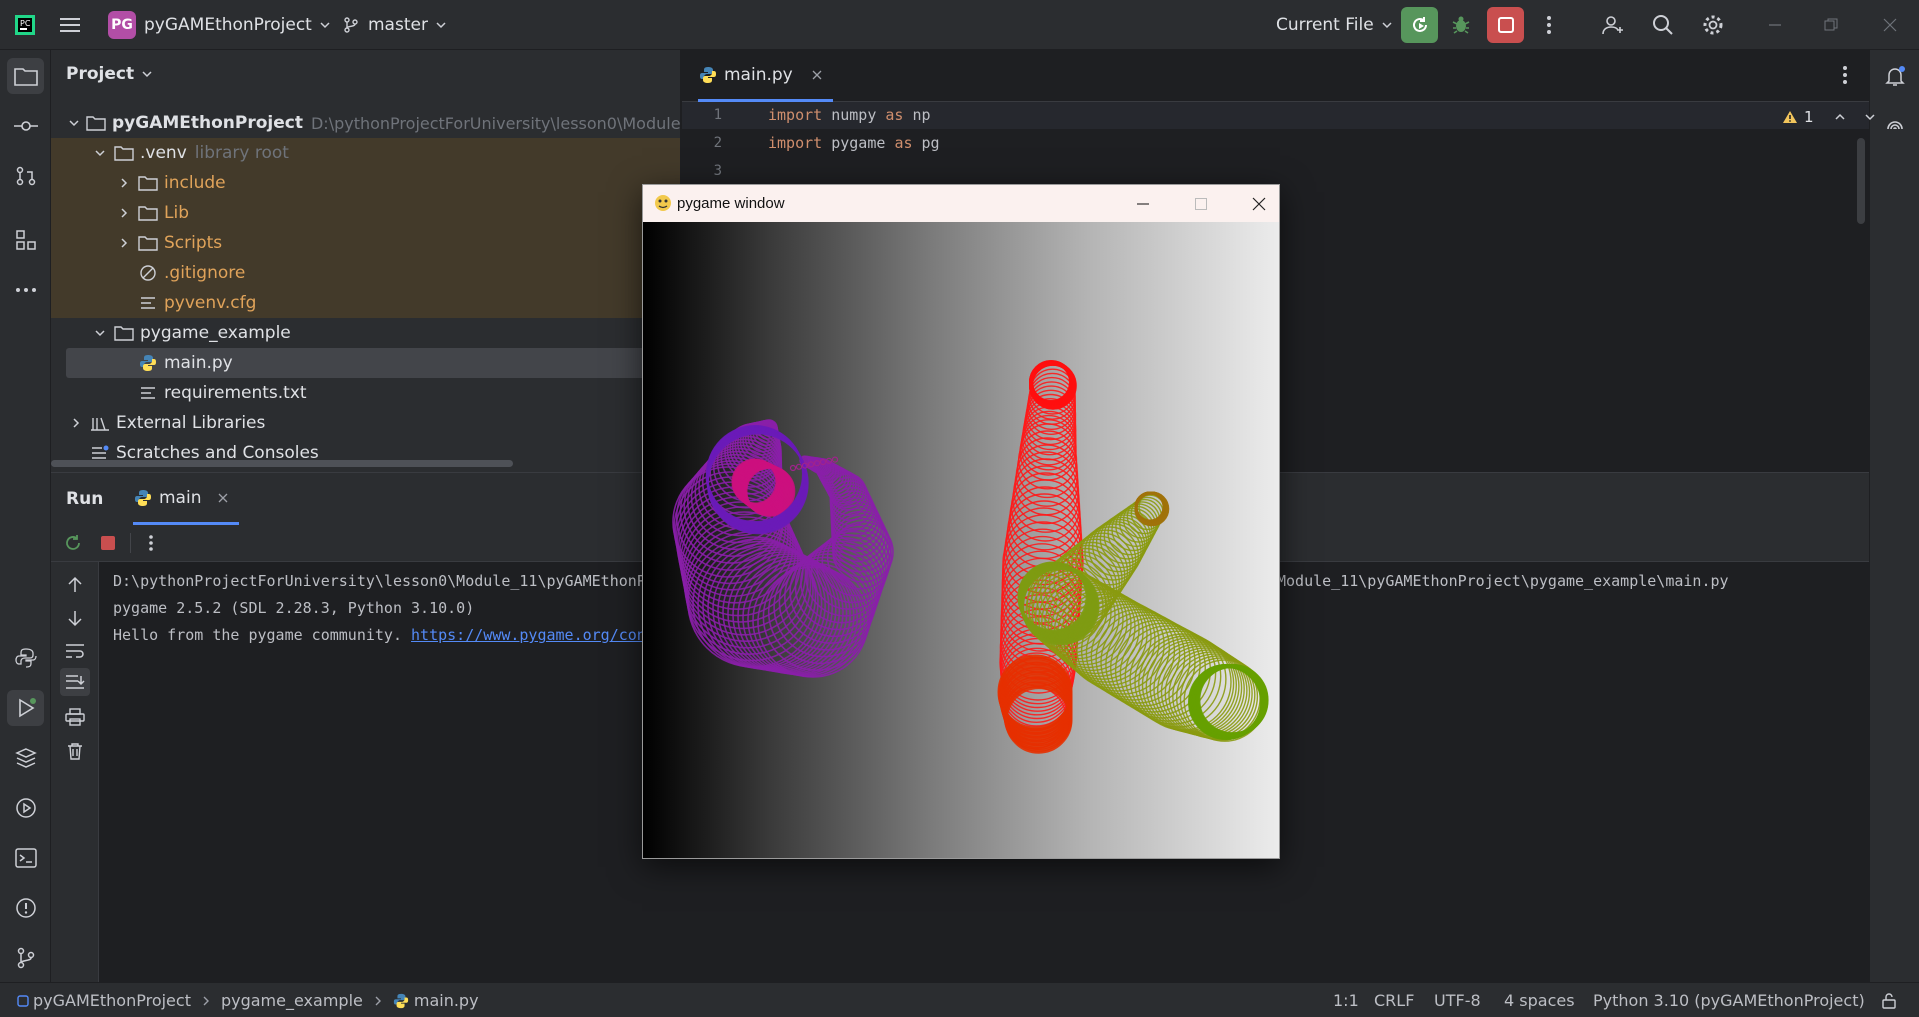 This screenshot has width=1919, height=1017. What do you see at coordinates (25, 808) in the screenshot?
I see `services-icon` at bounding box center [25, 808].